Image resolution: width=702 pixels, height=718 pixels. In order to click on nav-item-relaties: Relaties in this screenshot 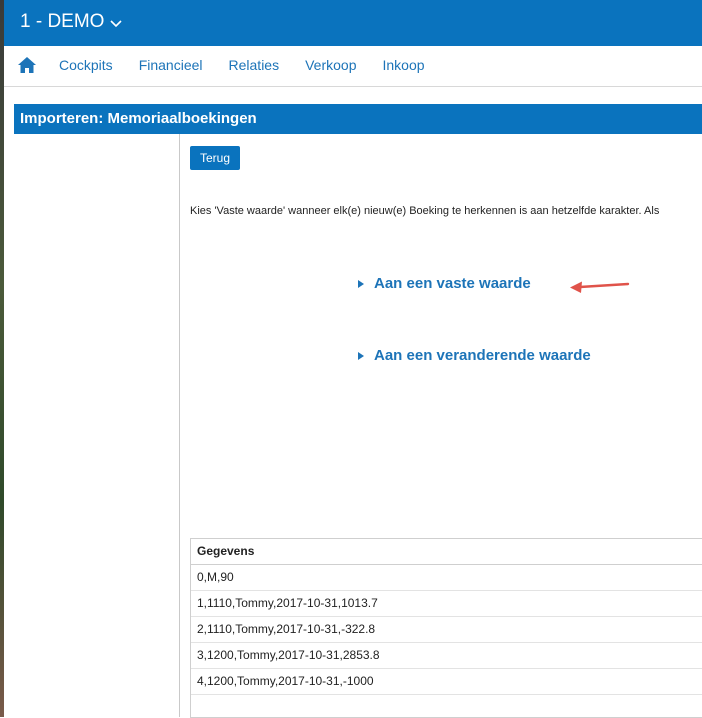, I will do `click(254, 65)`.